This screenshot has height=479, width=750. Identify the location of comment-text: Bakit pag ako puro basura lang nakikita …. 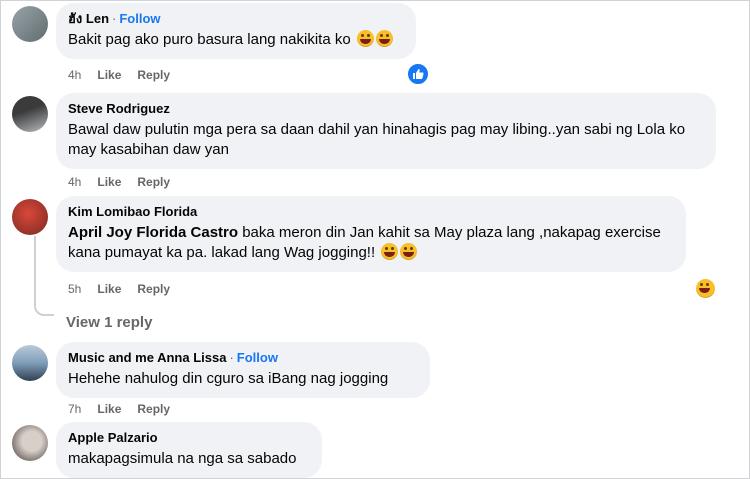
(236, 40).